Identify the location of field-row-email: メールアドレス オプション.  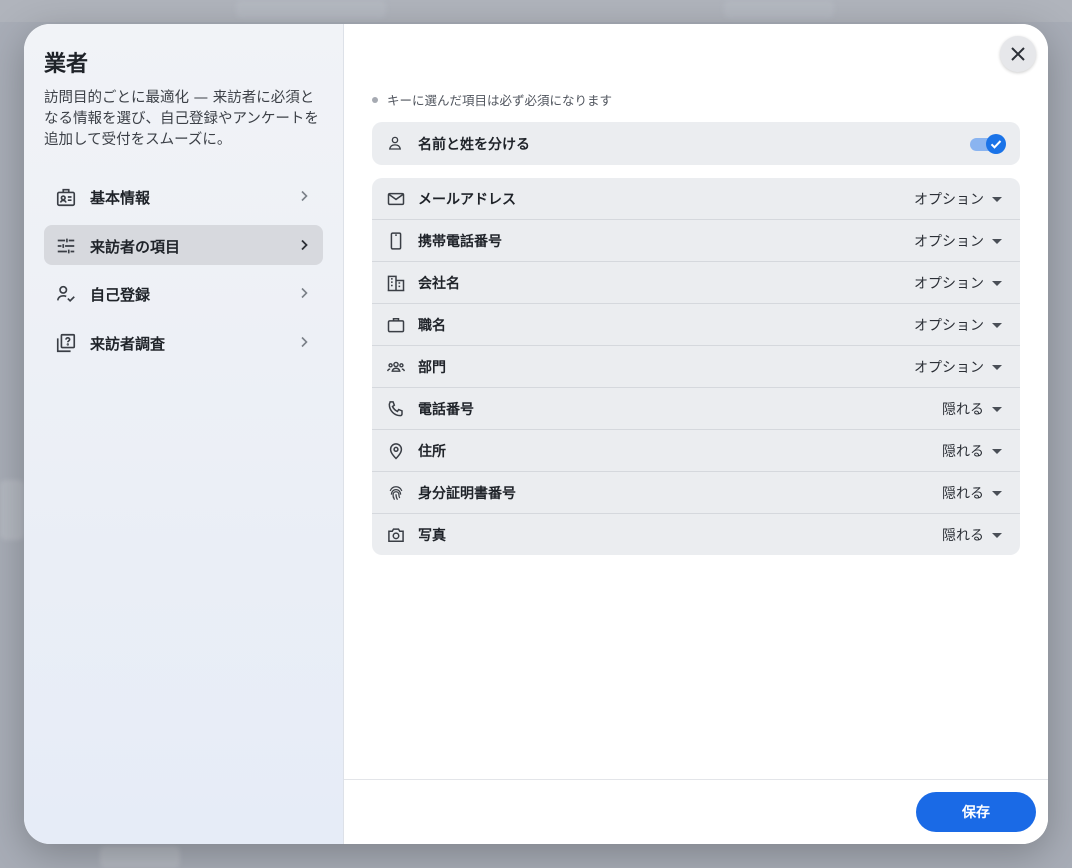
(696, 199).